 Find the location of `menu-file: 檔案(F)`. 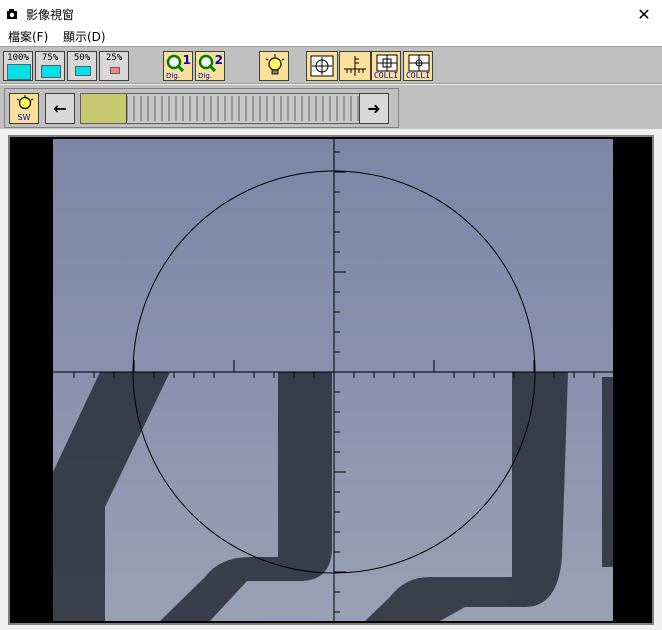

menu-file: 檔案(F) is located at coordinates (28, 37).